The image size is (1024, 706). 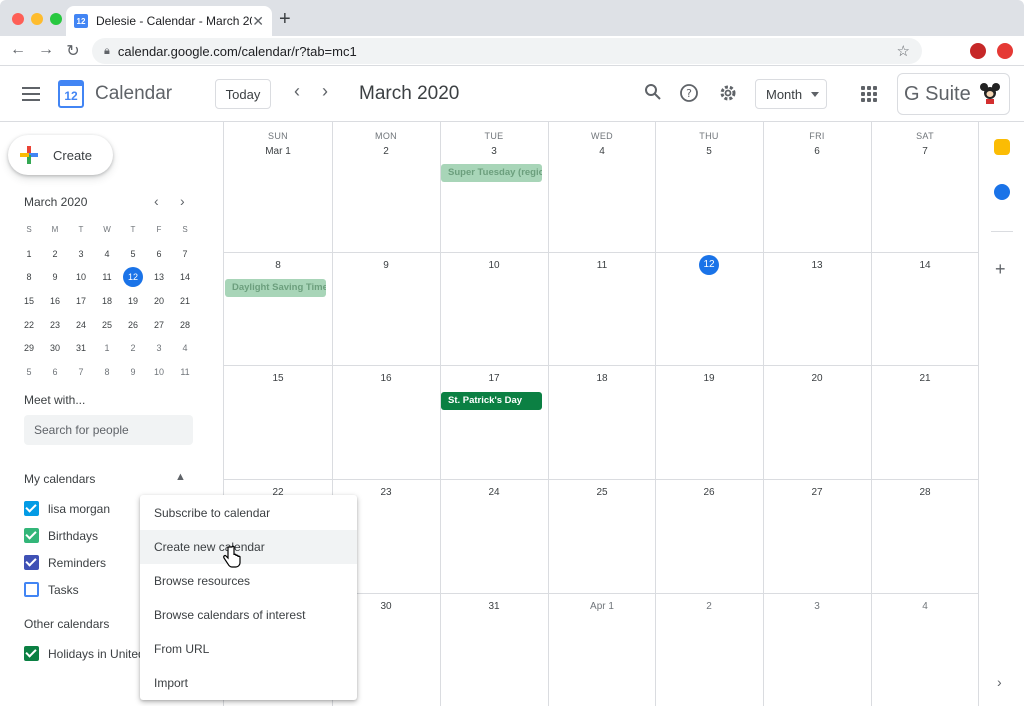 I want to click on day-number: 9, so click(x=386, y=265).